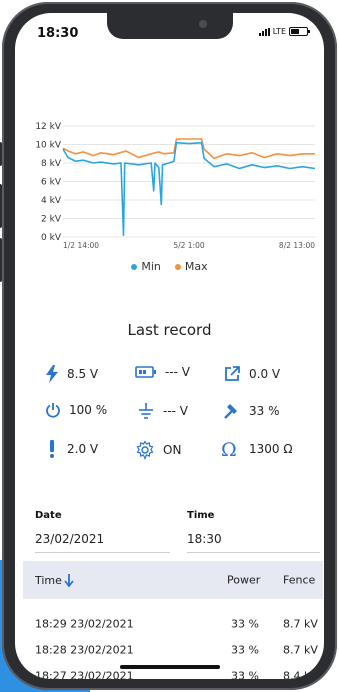 The width and height of the screenshot is (339, 692). What do you see at coordinates (172, 450) in the screenshot?
I see `settings-status-value: ON` at bounding box center [172, 450].